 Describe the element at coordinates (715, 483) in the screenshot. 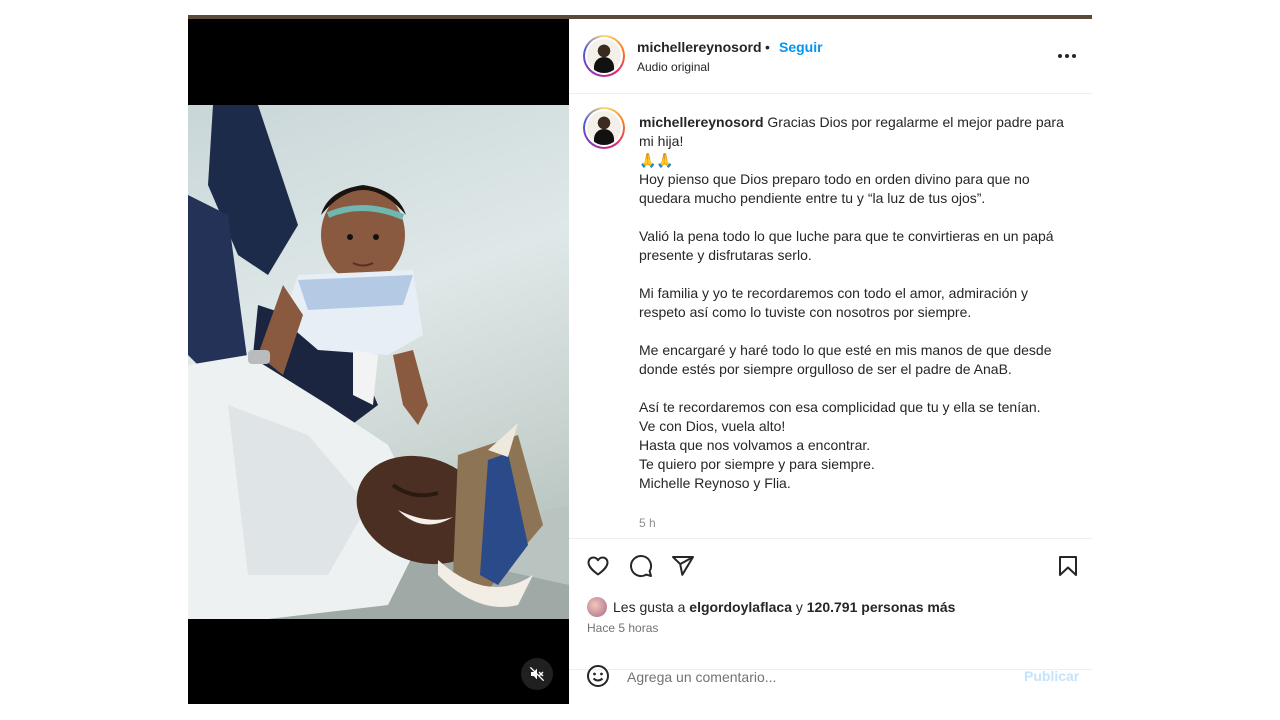

I see `caption-signature: Michelle Reynoso y Flia.` at that location.